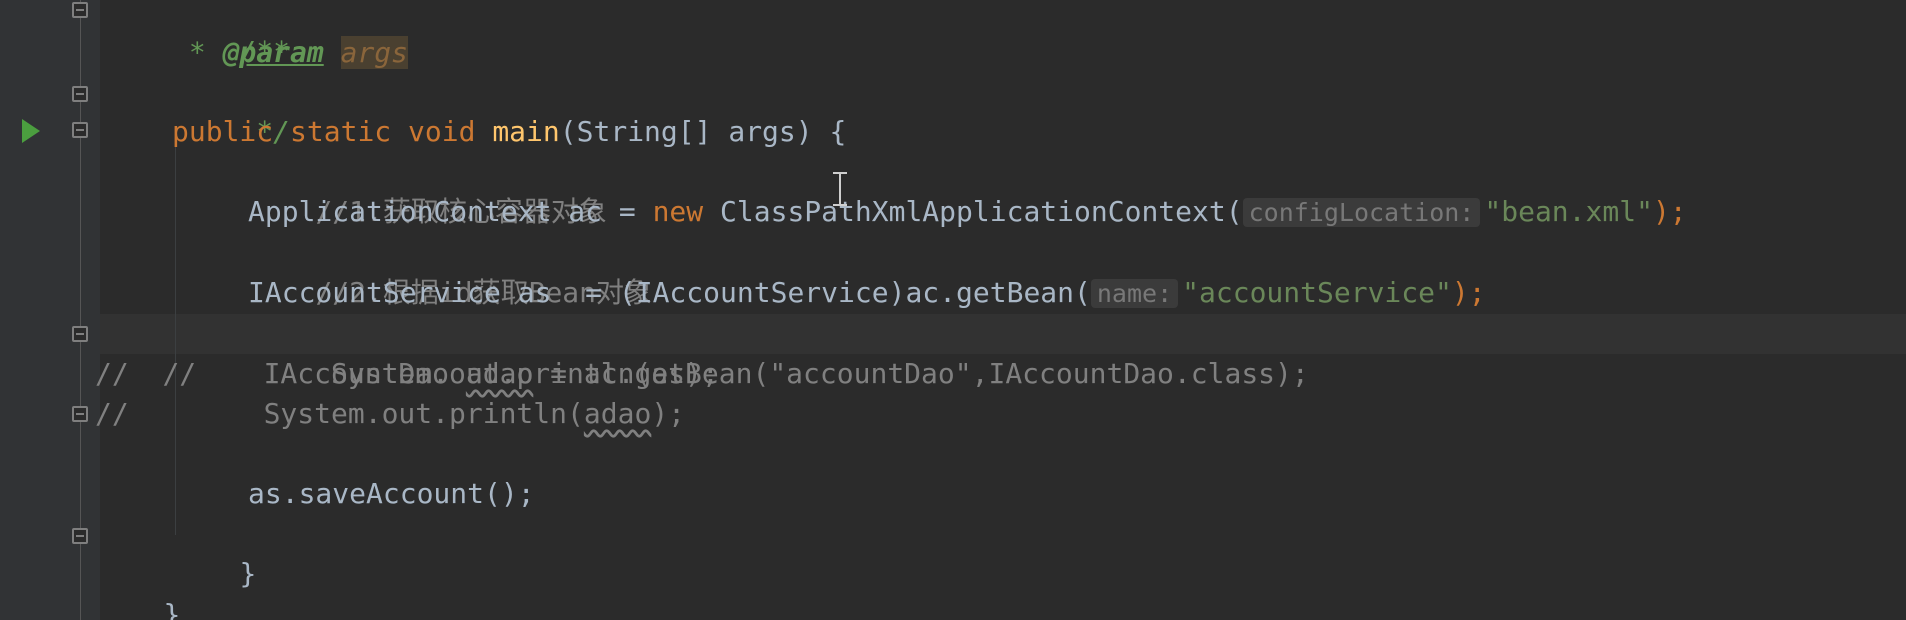 The width and height of the screenshot is (1906, 620). Describe the element at coordinates (668, 413) in the screenshot. I see `comment-text: );` at that location.